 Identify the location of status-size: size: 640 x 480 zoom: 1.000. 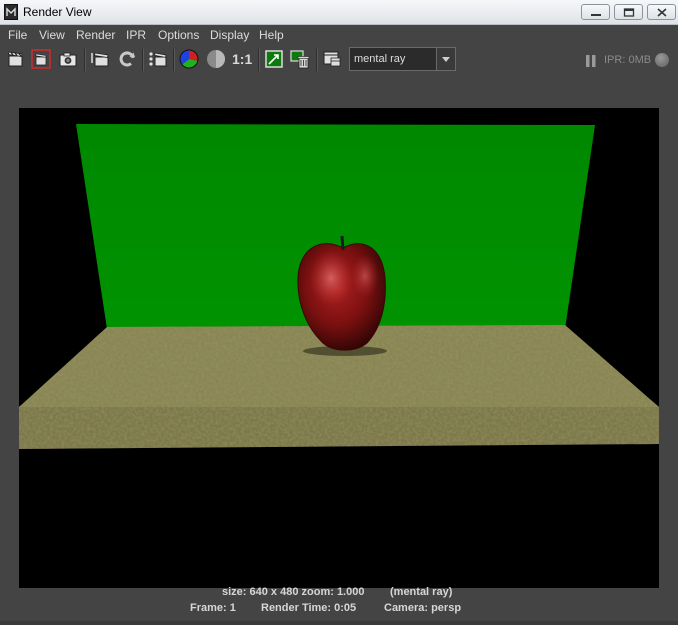
(293, 592).